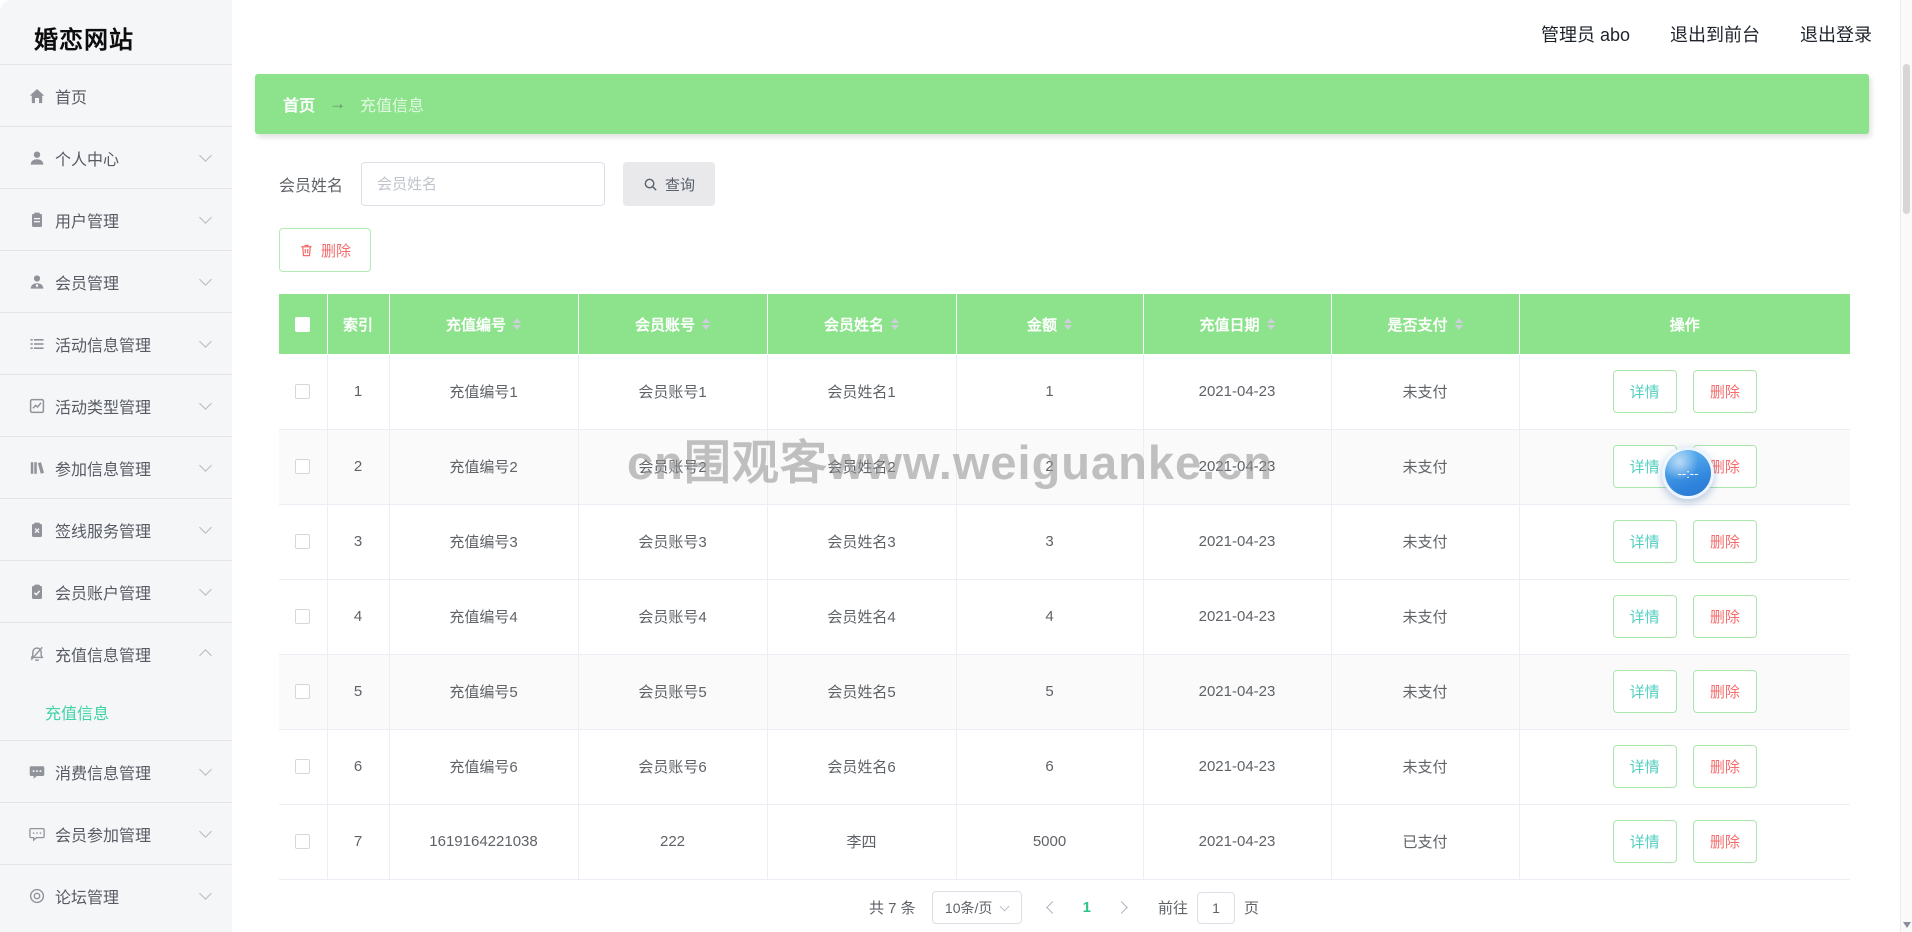 The width and height of the screenshot is (1912, 932). I want to click on column-header: 是否支付, so click(1425, 324).